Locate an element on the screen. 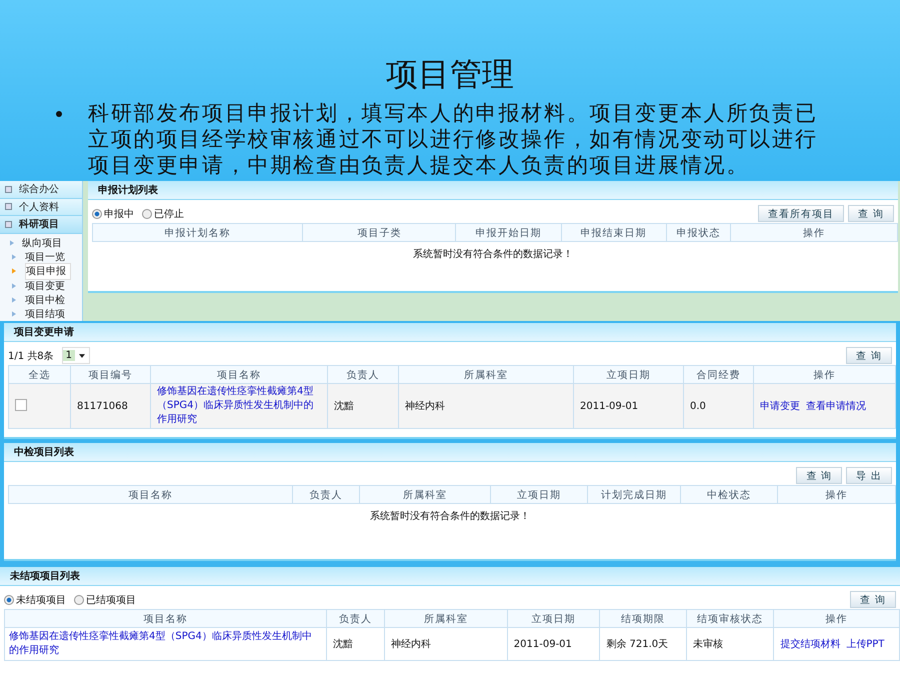  bullet-icon is located at coordinates (59, 114).